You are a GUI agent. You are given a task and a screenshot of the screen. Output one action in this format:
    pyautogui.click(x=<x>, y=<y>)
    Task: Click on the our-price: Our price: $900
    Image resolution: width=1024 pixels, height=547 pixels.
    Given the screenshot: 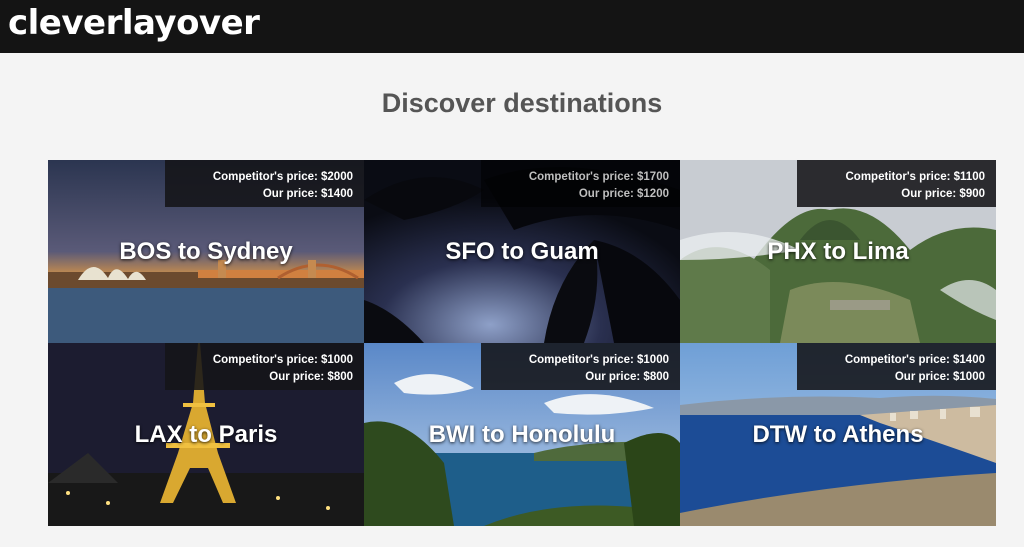 What is the action you would take?
    pyautogui.click(x=943, y=194)
    